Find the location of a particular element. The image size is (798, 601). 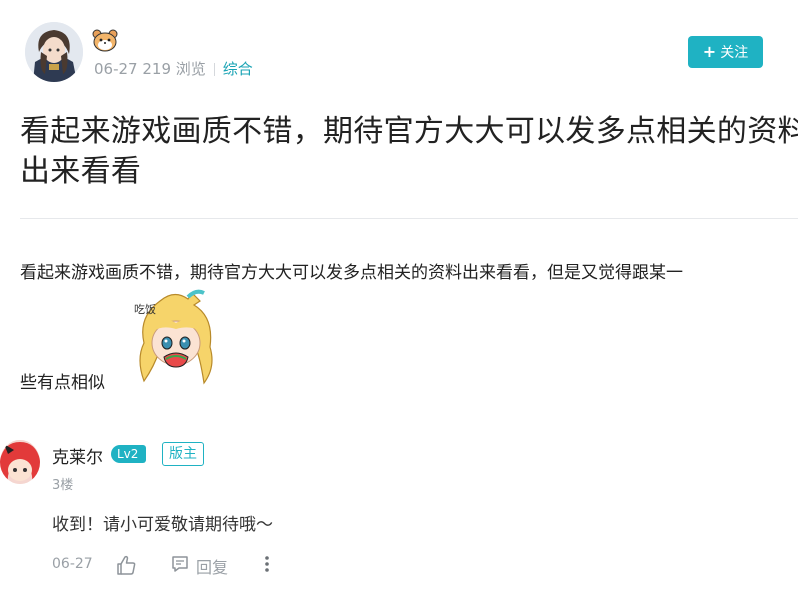

thumbs-up-icon is located at coordinates (126, 565).